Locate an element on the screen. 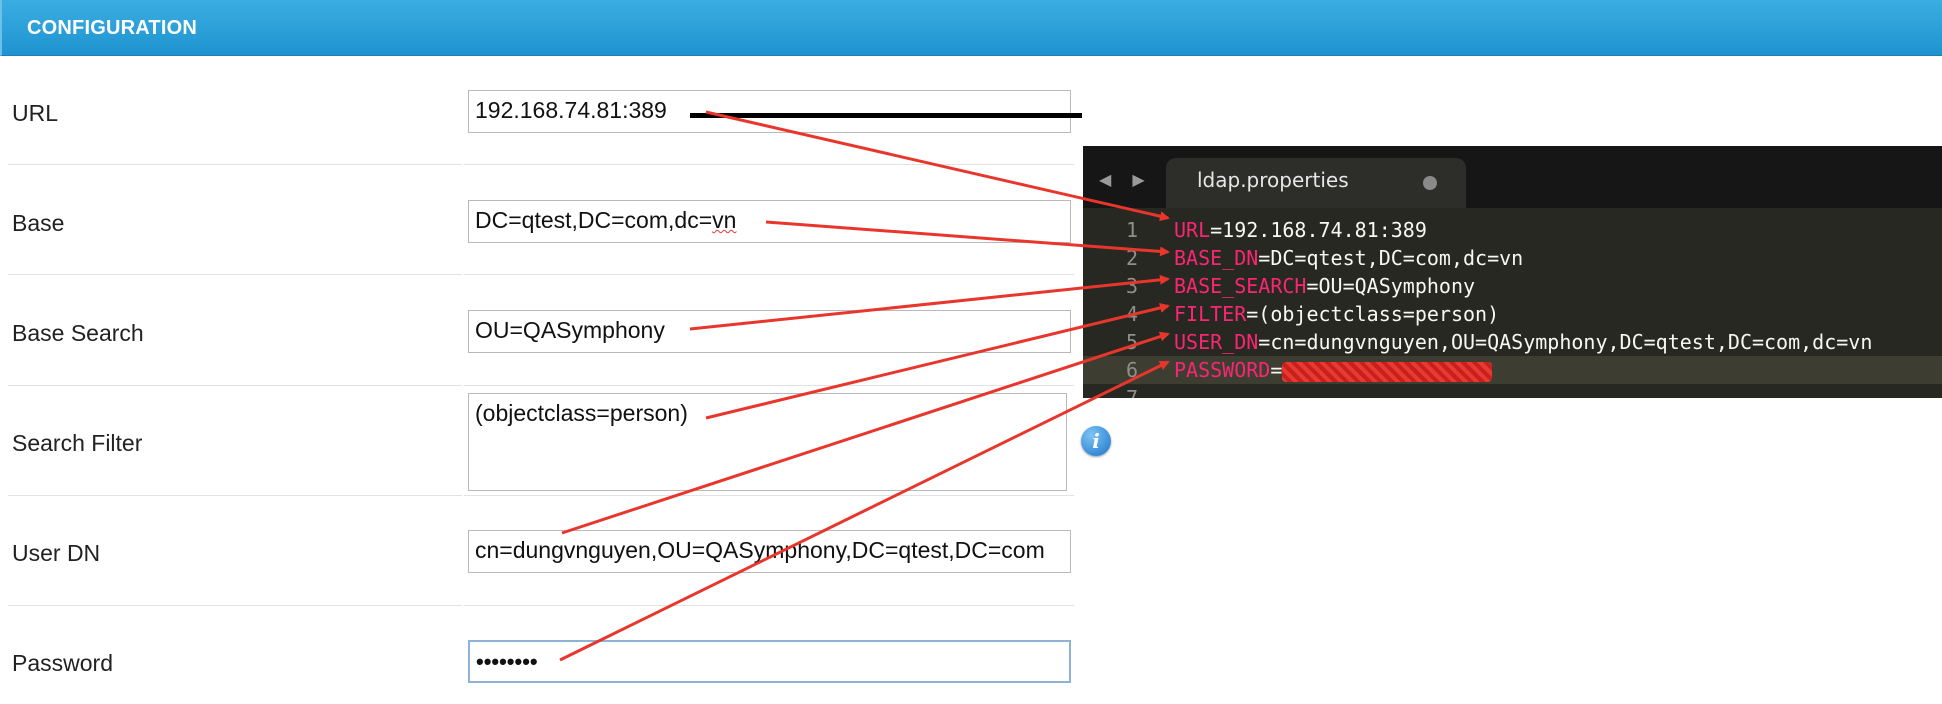 Image resolution: width=1942 pixels, height=704 pixels. arrow-base is located at coordinates (967, 238).